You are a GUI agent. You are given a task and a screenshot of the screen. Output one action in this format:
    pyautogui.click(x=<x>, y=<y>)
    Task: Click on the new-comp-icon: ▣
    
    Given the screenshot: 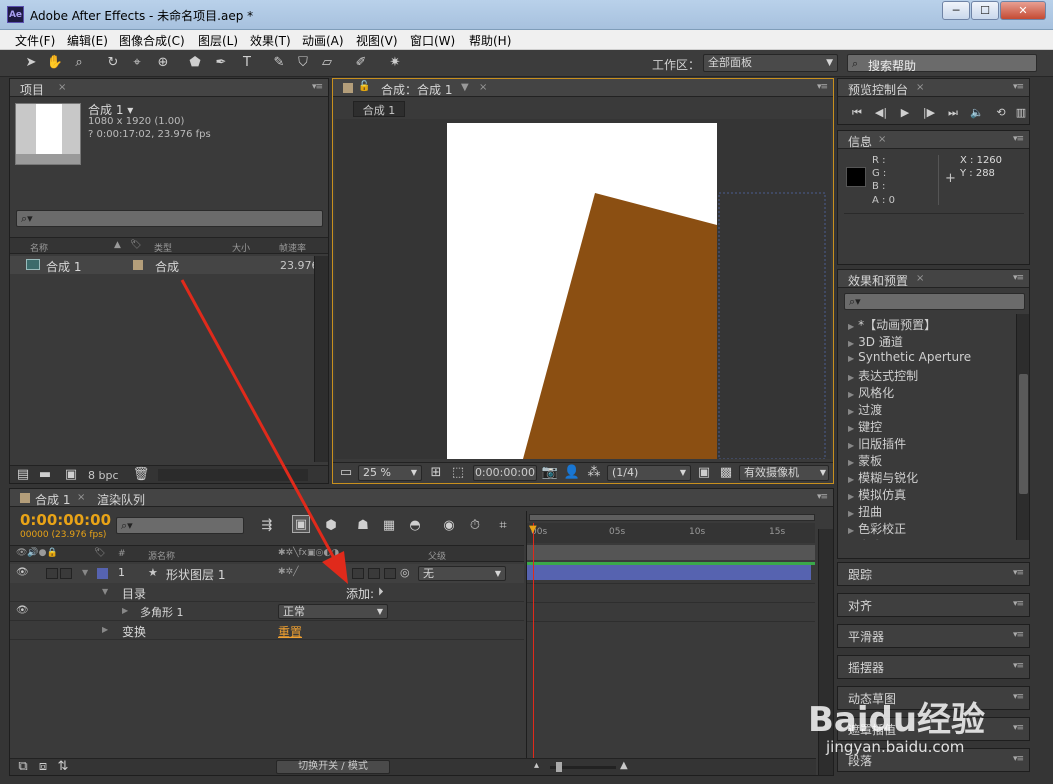 What is the action you would take?
    pyautogui.click(x=71, y=475)
    